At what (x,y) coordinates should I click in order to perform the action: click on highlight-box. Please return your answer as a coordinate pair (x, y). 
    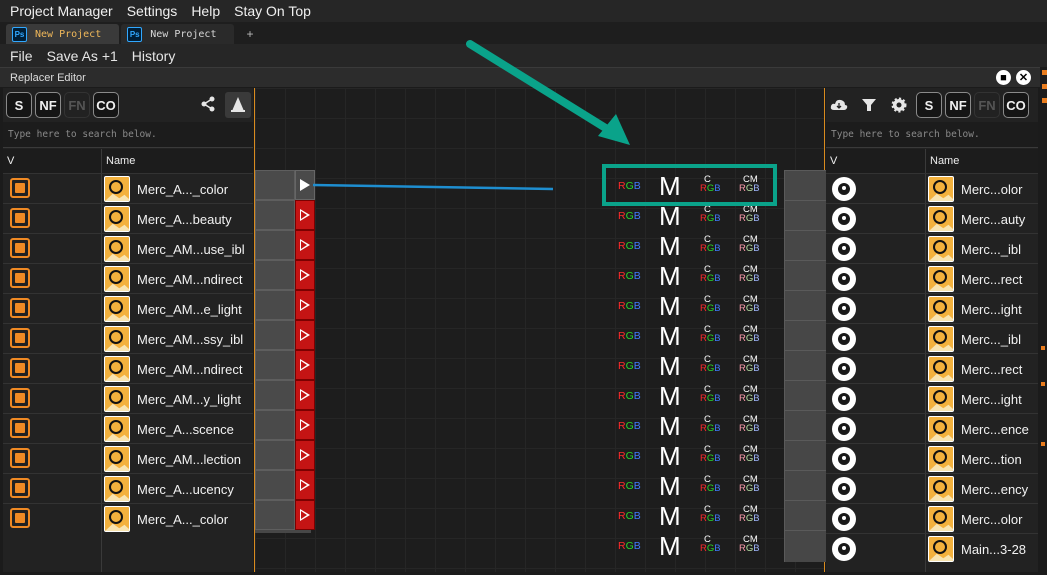
    Looking at the image, I should click on (689, 185).